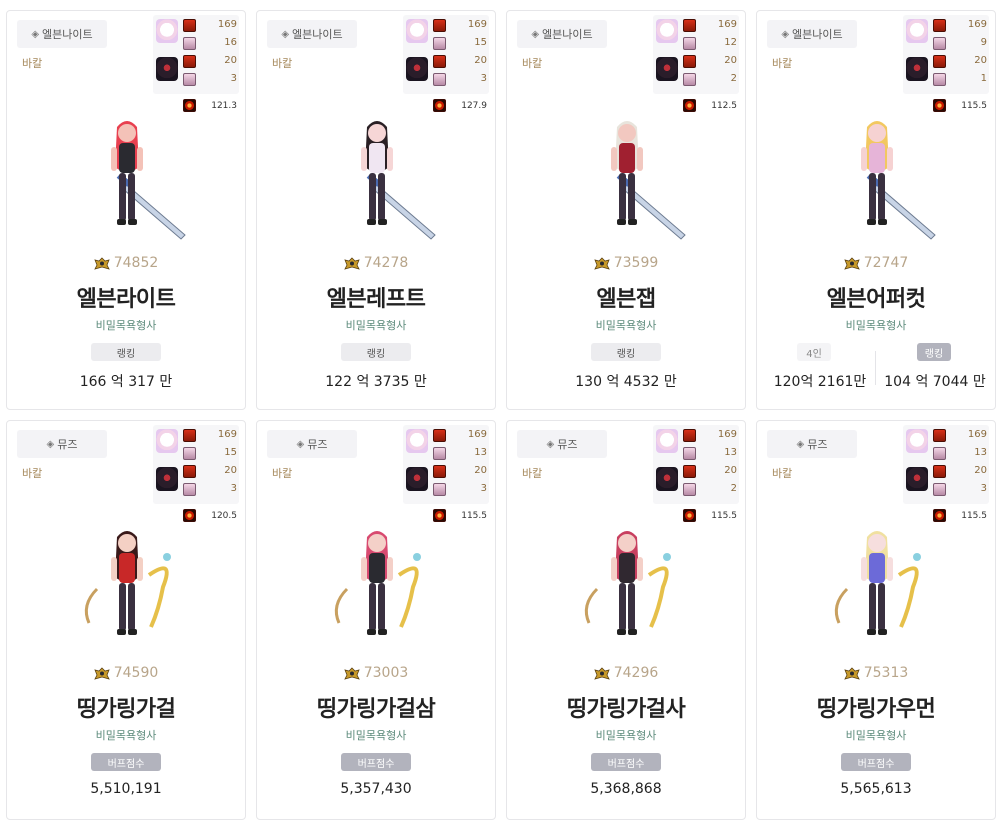  Describe the element at coordinates (626, 263) in the screenshot. I see `score-row: 73599` at that location.